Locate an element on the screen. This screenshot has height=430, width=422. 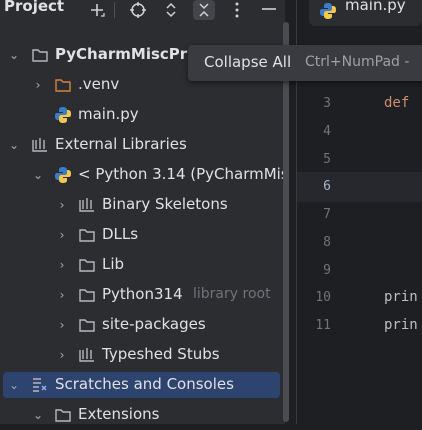
locate-icon is located at coordinates (138, 10).